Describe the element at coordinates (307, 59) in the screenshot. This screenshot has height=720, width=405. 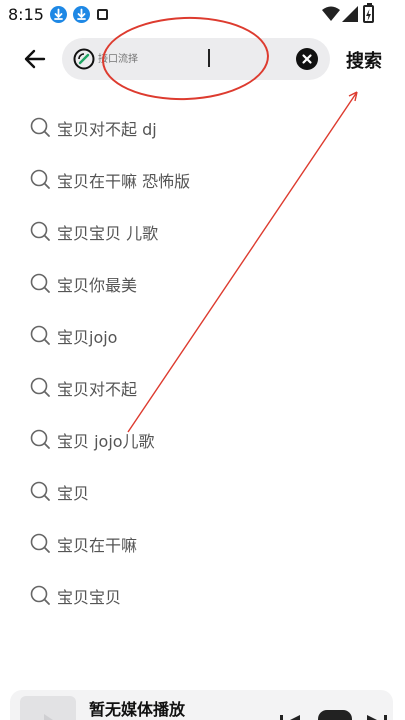
I see `clear-icon` at that location.